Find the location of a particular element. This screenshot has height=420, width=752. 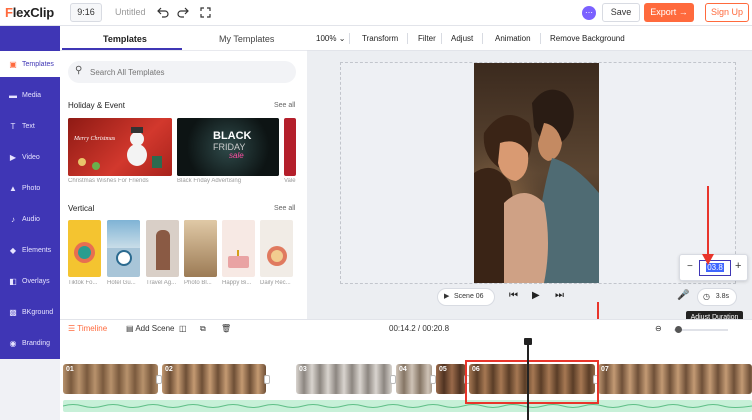

timeline-icon: ☰ is located at coordinates (72, 328).